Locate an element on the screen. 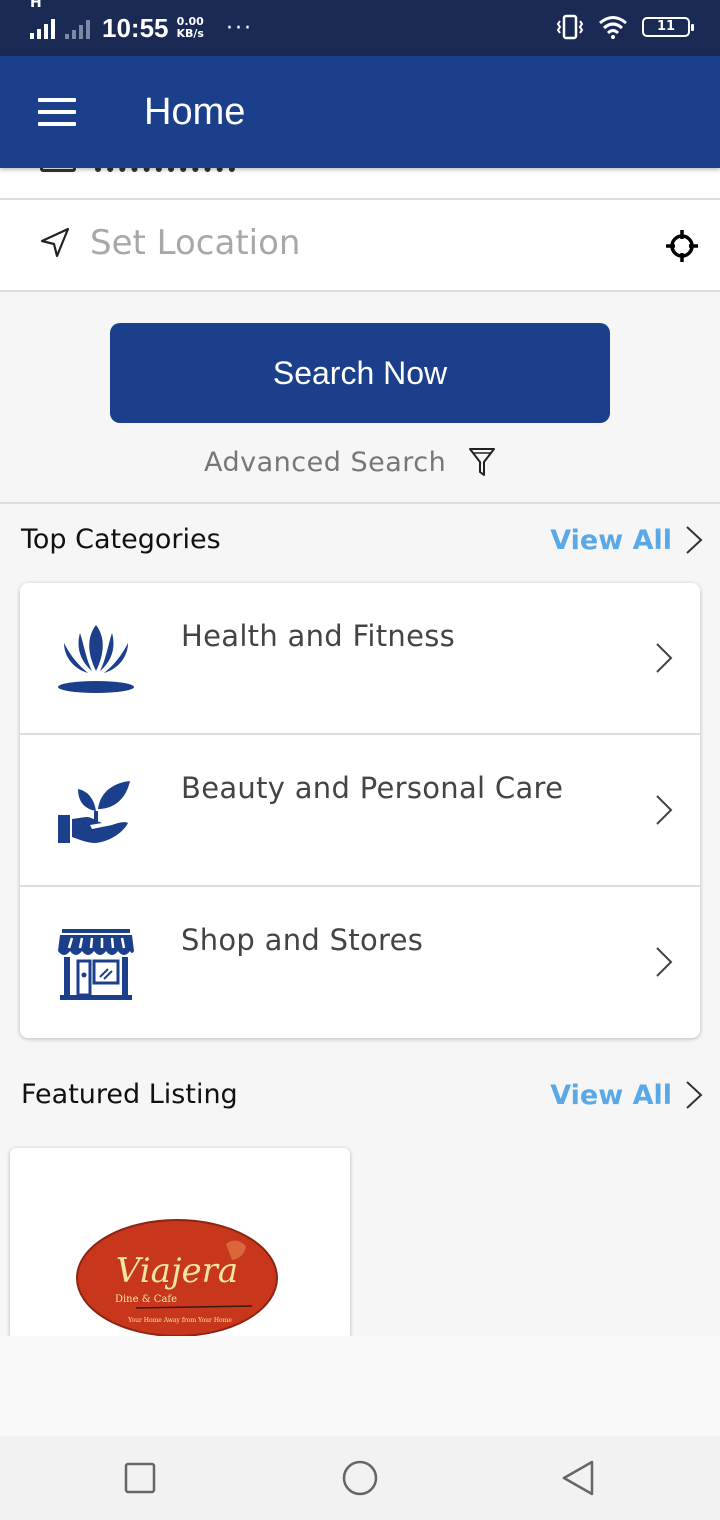 The image size is (720, 1520). network-speed: 0.00 KB/s is located at coordinates (190, 28).